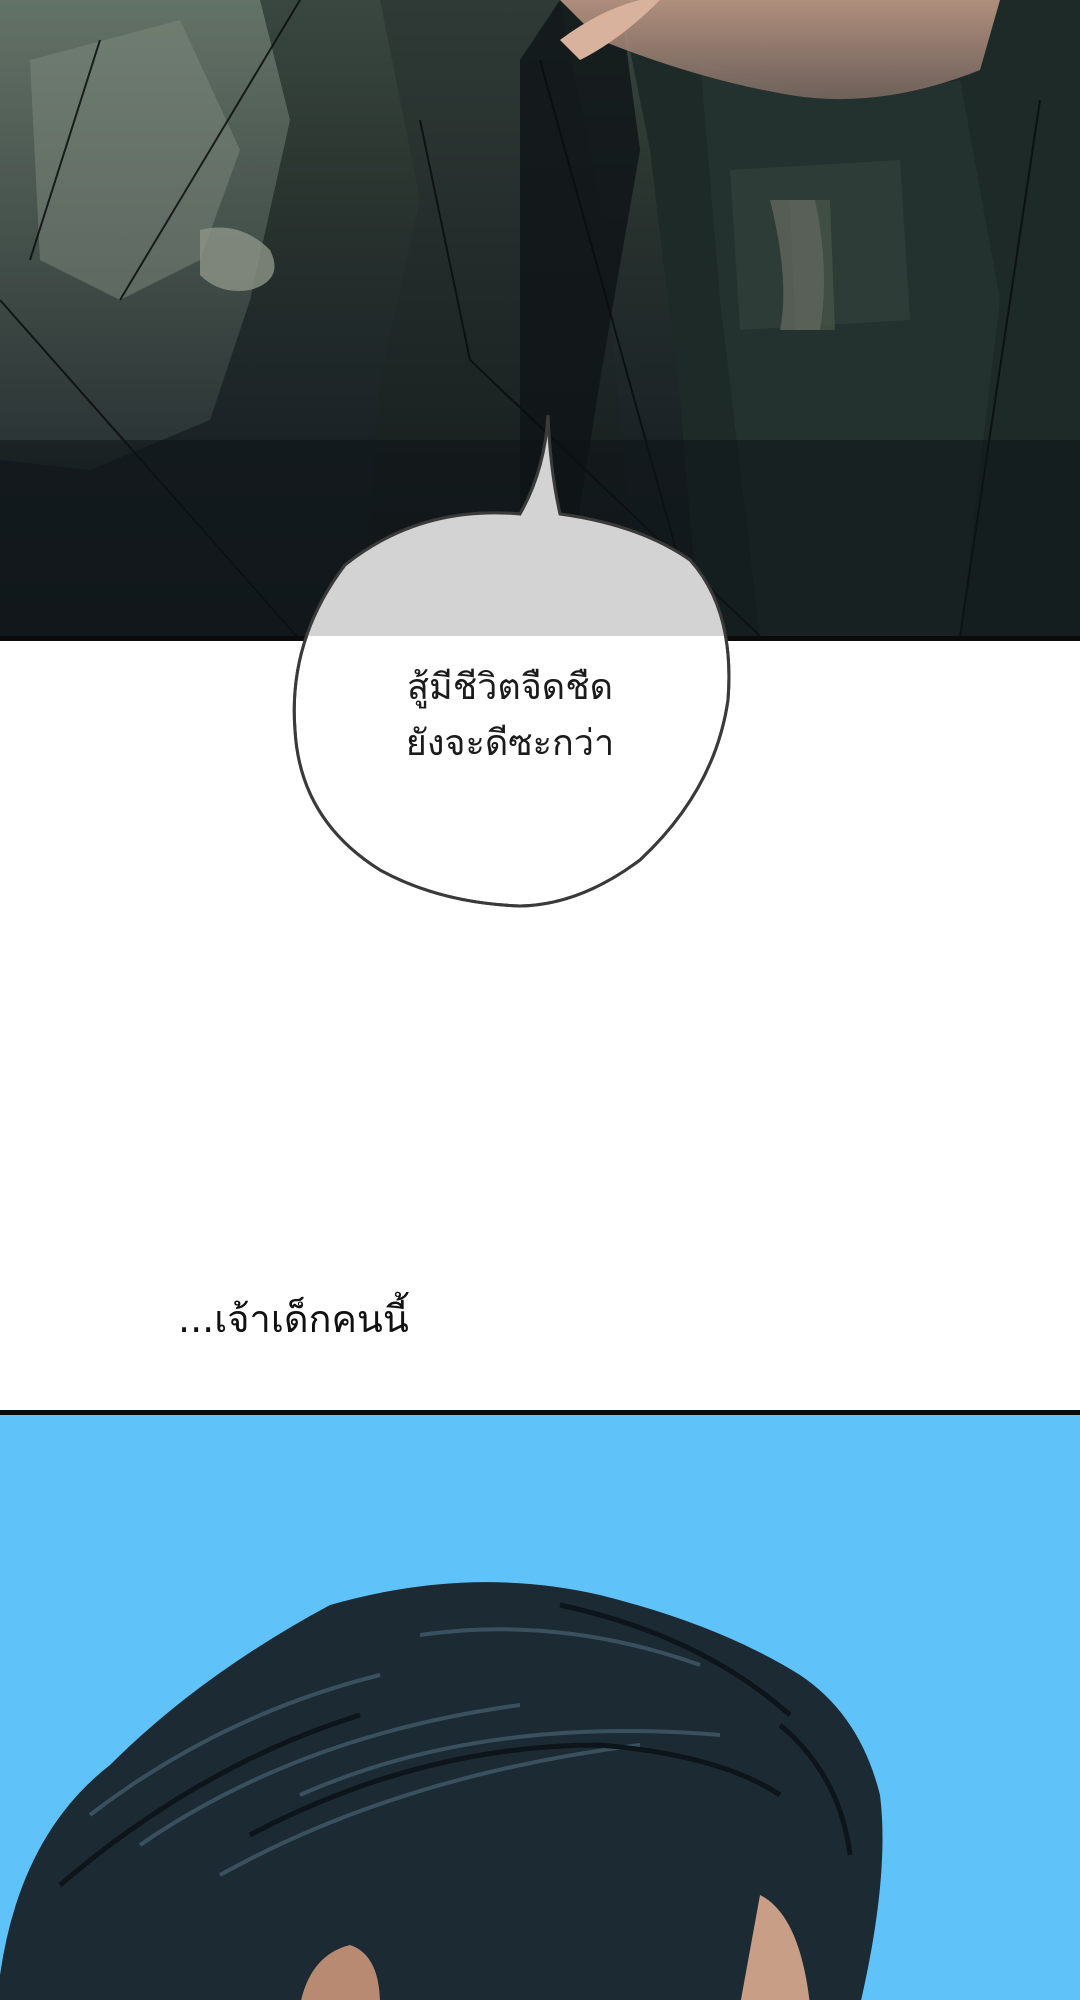 The height and width of the screenshot is (2000, 1080). What do you see at coordinates (293, 1319) in the screenshot?
I see `narration-text: ...เจ้าเด็กคนนี้` at bounding box center [293, 1319].